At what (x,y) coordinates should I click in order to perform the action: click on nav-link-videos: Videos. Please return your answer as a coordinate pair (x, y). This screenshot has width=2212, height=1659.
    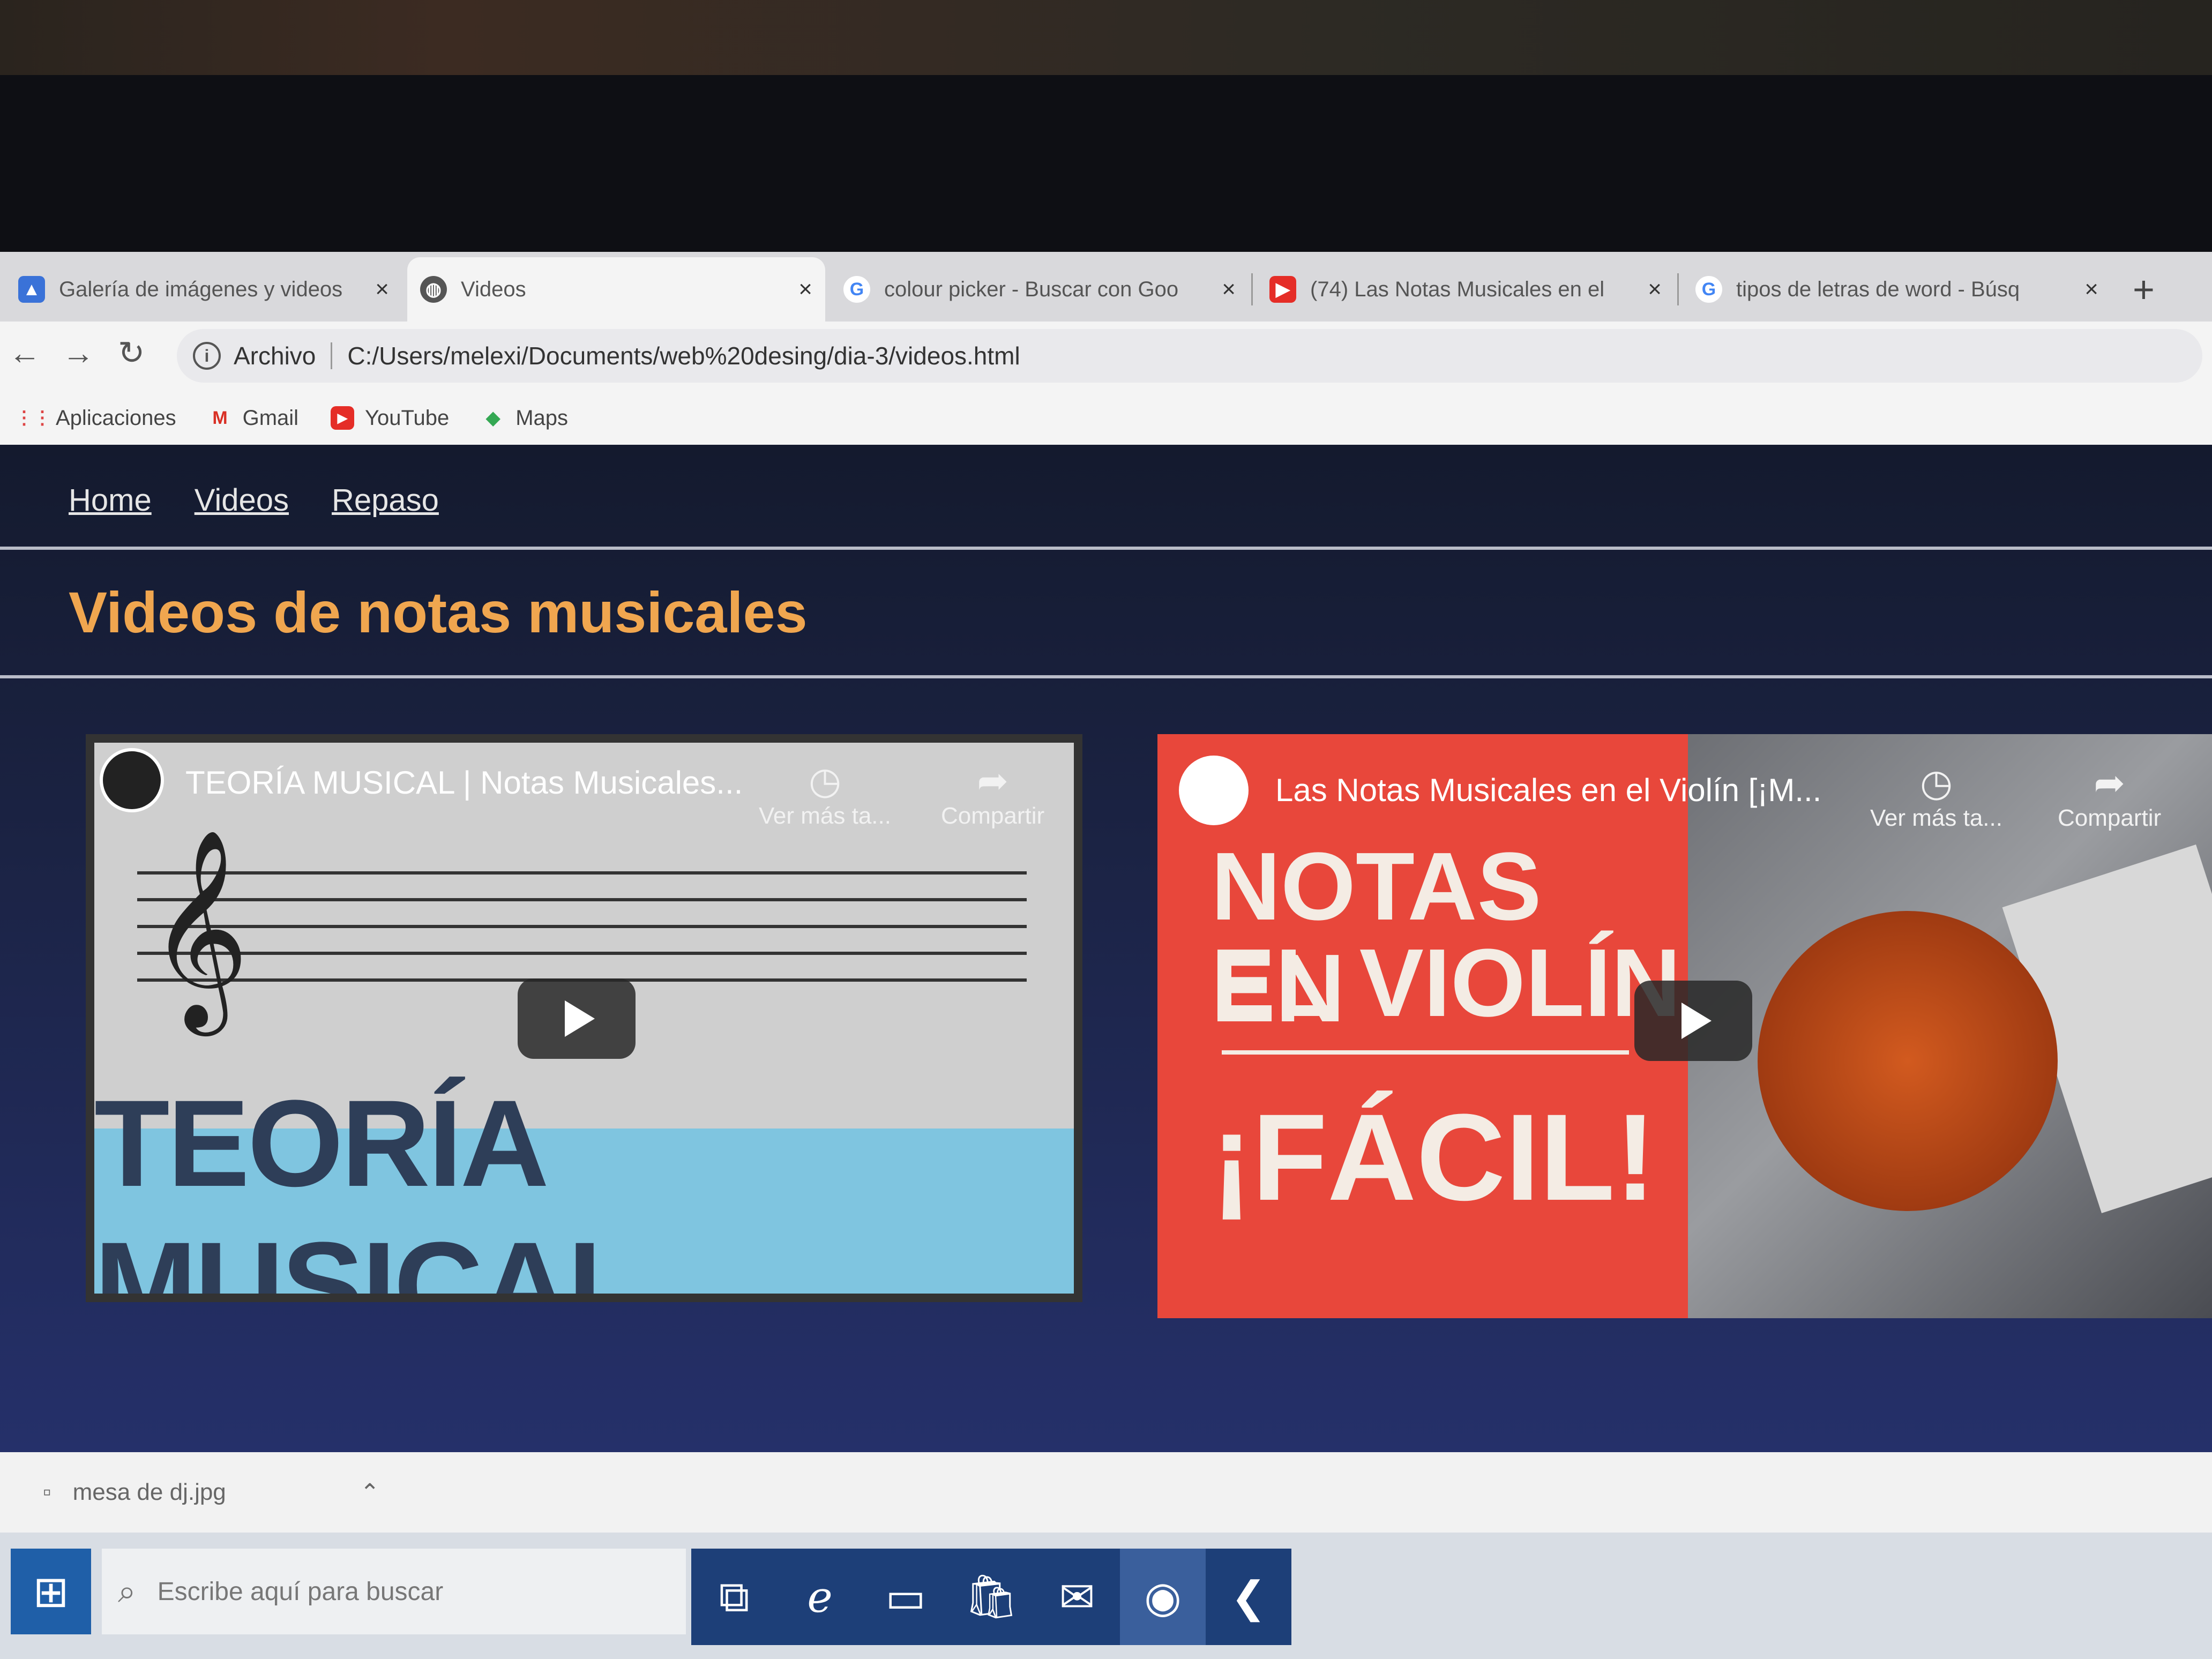
    Looking at the image, I should click on (242, 500).